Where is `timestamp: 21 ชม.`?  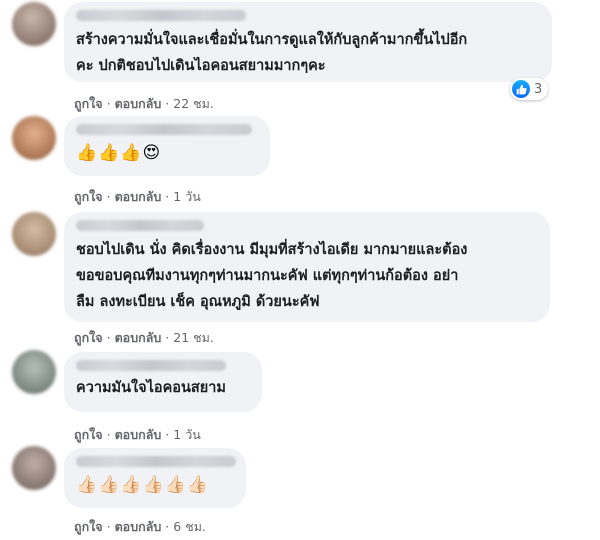
timestamp: 21 ชม. is located at coordinates (193, 337).